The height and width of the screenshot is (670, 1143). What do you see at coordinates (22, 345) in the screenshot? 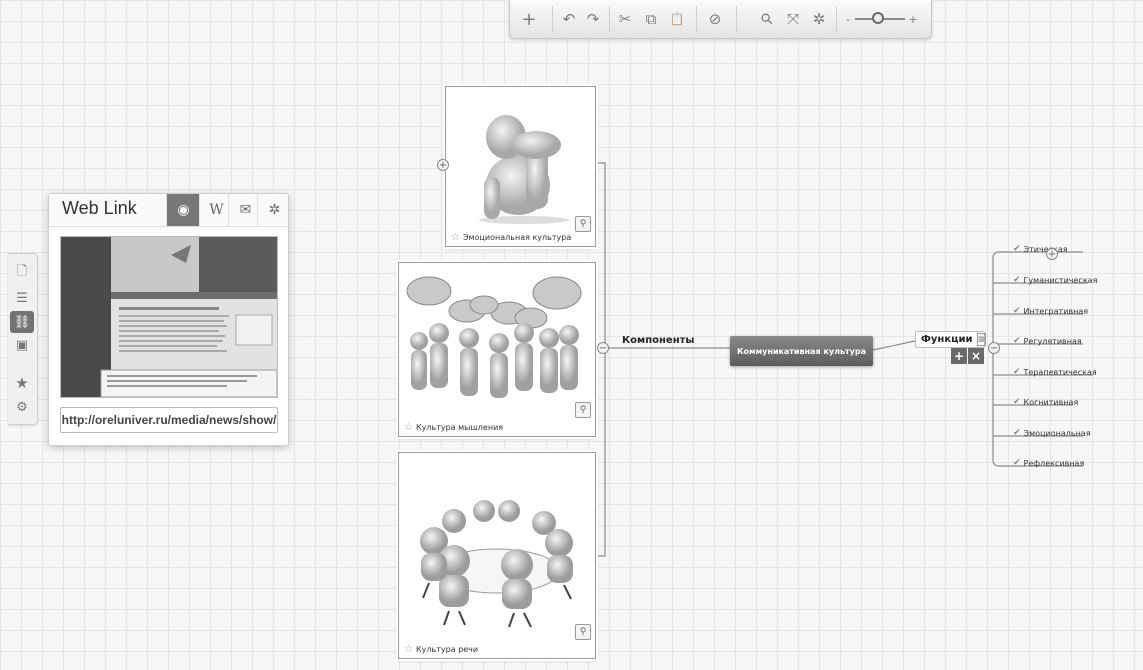
I see `image-icon: ▣` at bounding box center [22, 345].